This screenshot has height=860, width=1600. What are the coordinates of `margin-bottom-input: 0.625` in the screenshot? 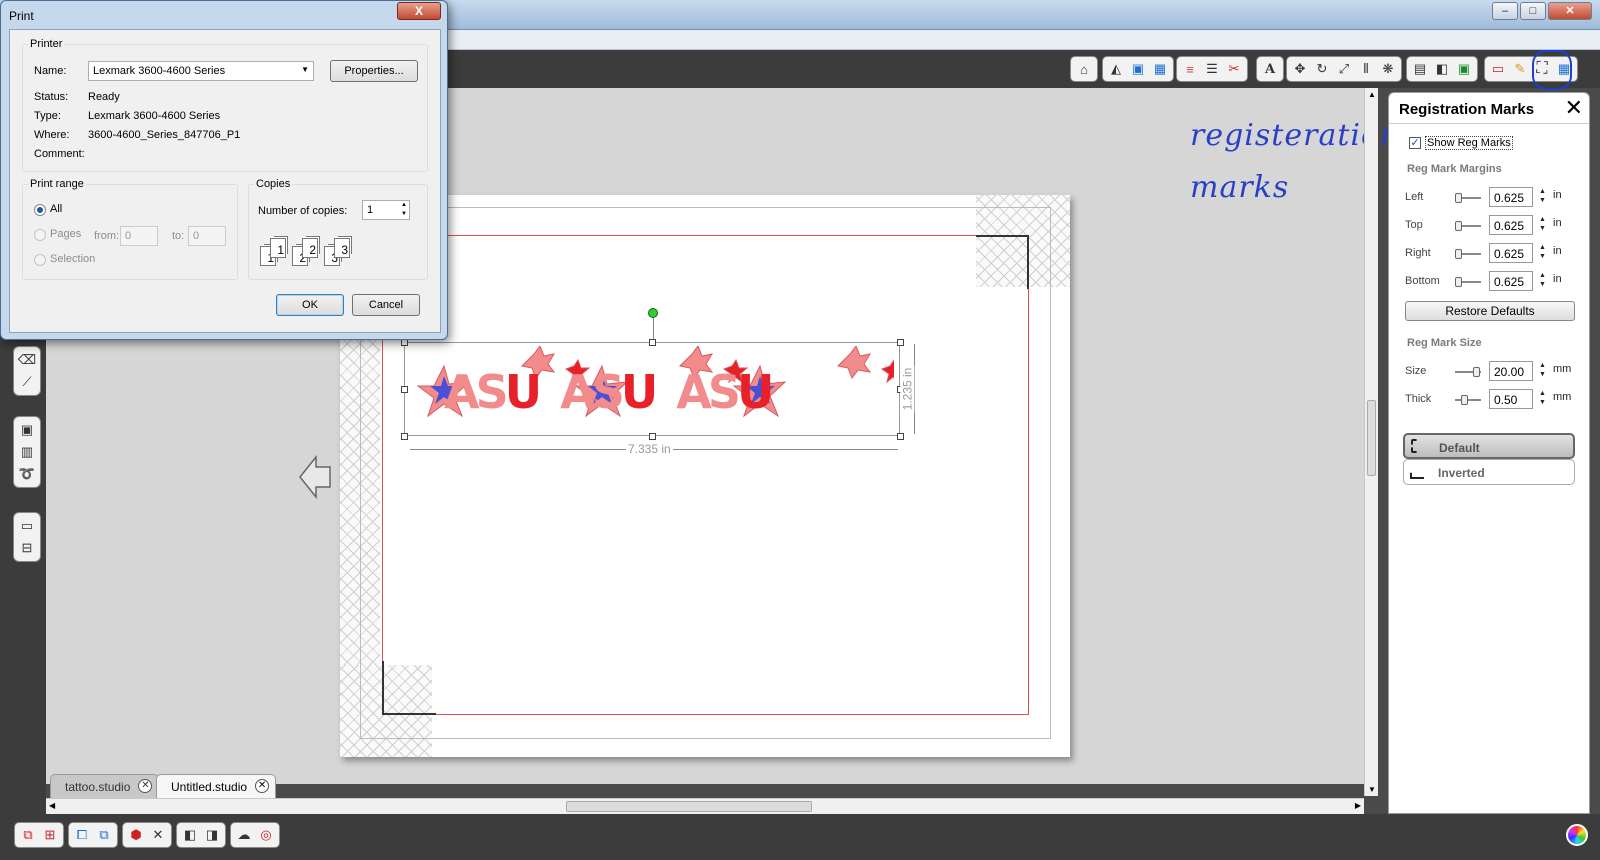 It's located at (1511, 281).